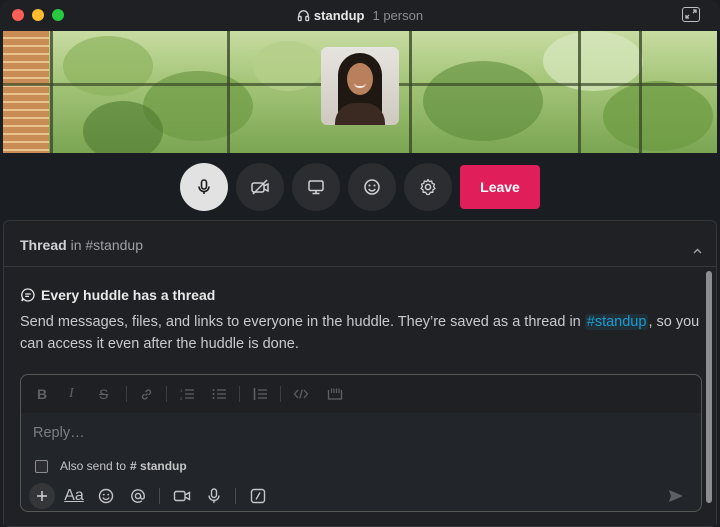 The width and height of the screenshot is (720, 527). I want to click on thread-info-heading: Every huddle has a thread, so click(117, 295).